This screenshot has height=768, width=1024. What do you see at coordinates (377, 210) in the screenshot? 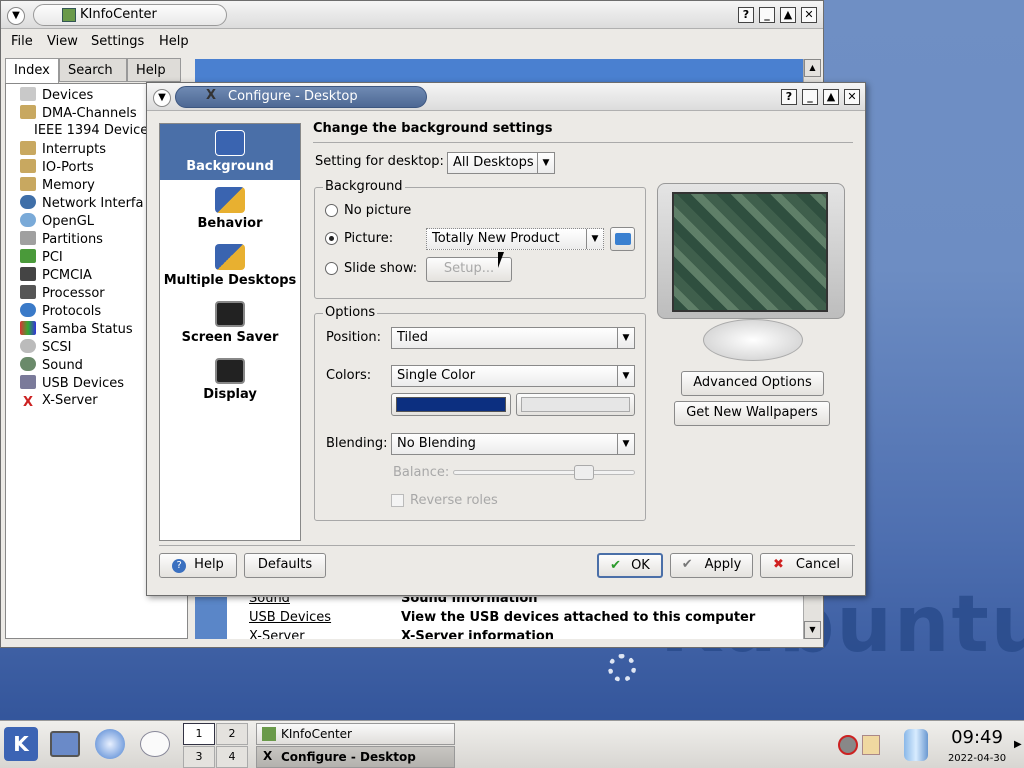
I see `no-picture-label: No picture` at bounding box center [377, 210].